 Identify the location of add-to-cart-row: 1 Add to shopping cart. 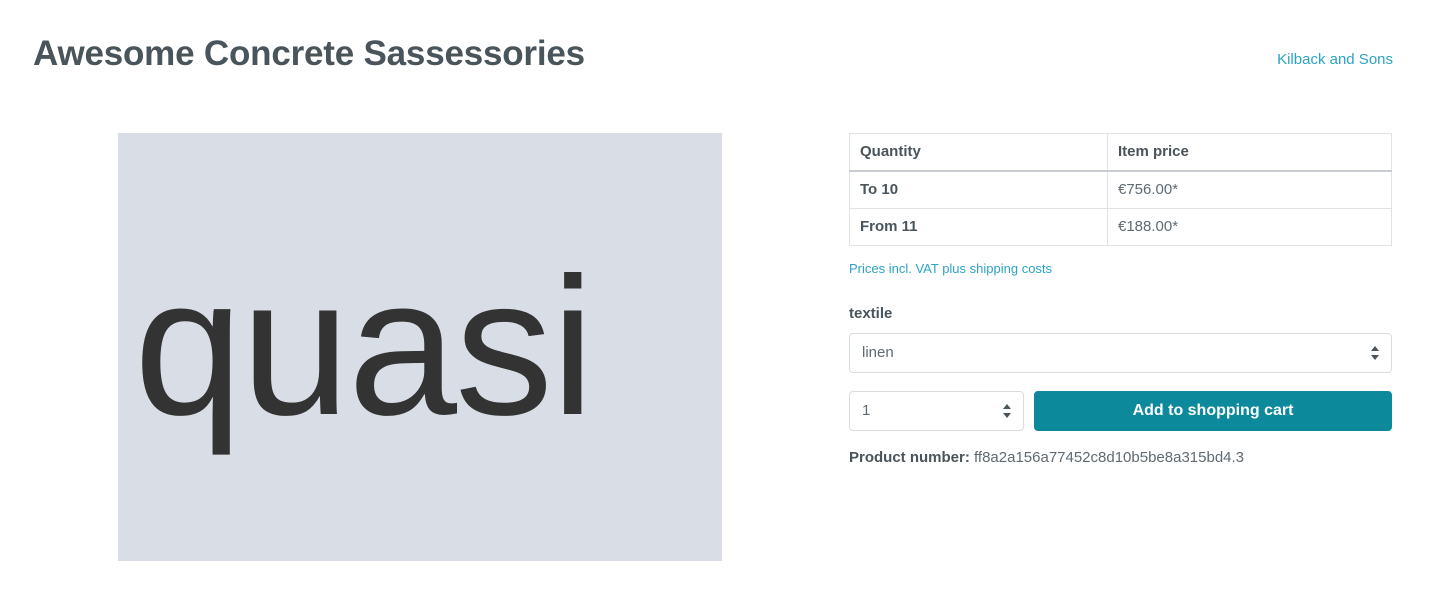
(1120, 411).